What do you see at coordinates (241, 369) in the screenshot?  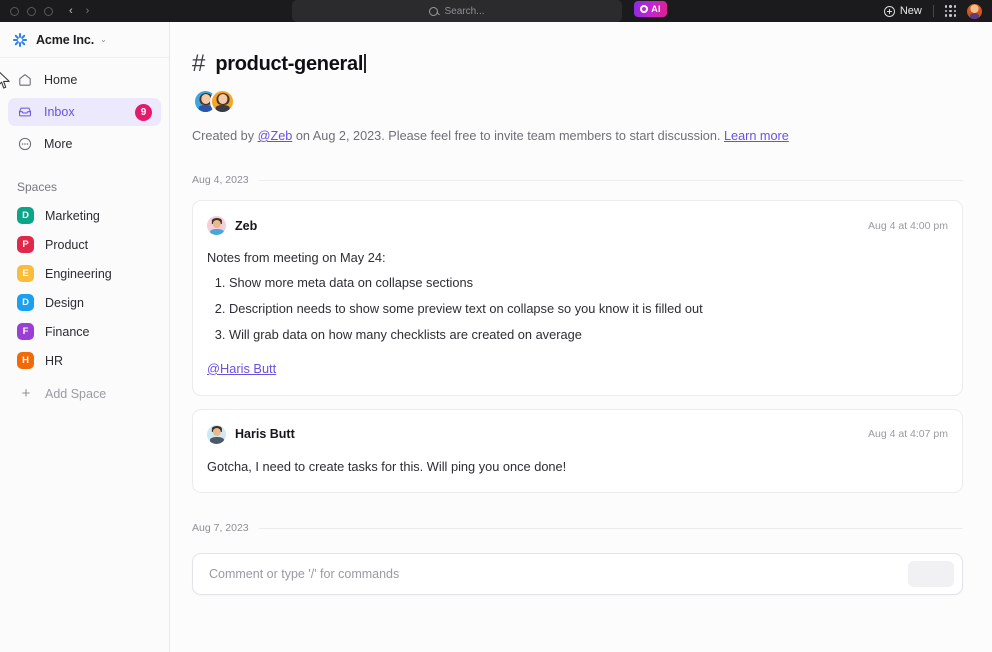 I see `user-mention-link: @Haris Butt` at bounding box center [241, 369].